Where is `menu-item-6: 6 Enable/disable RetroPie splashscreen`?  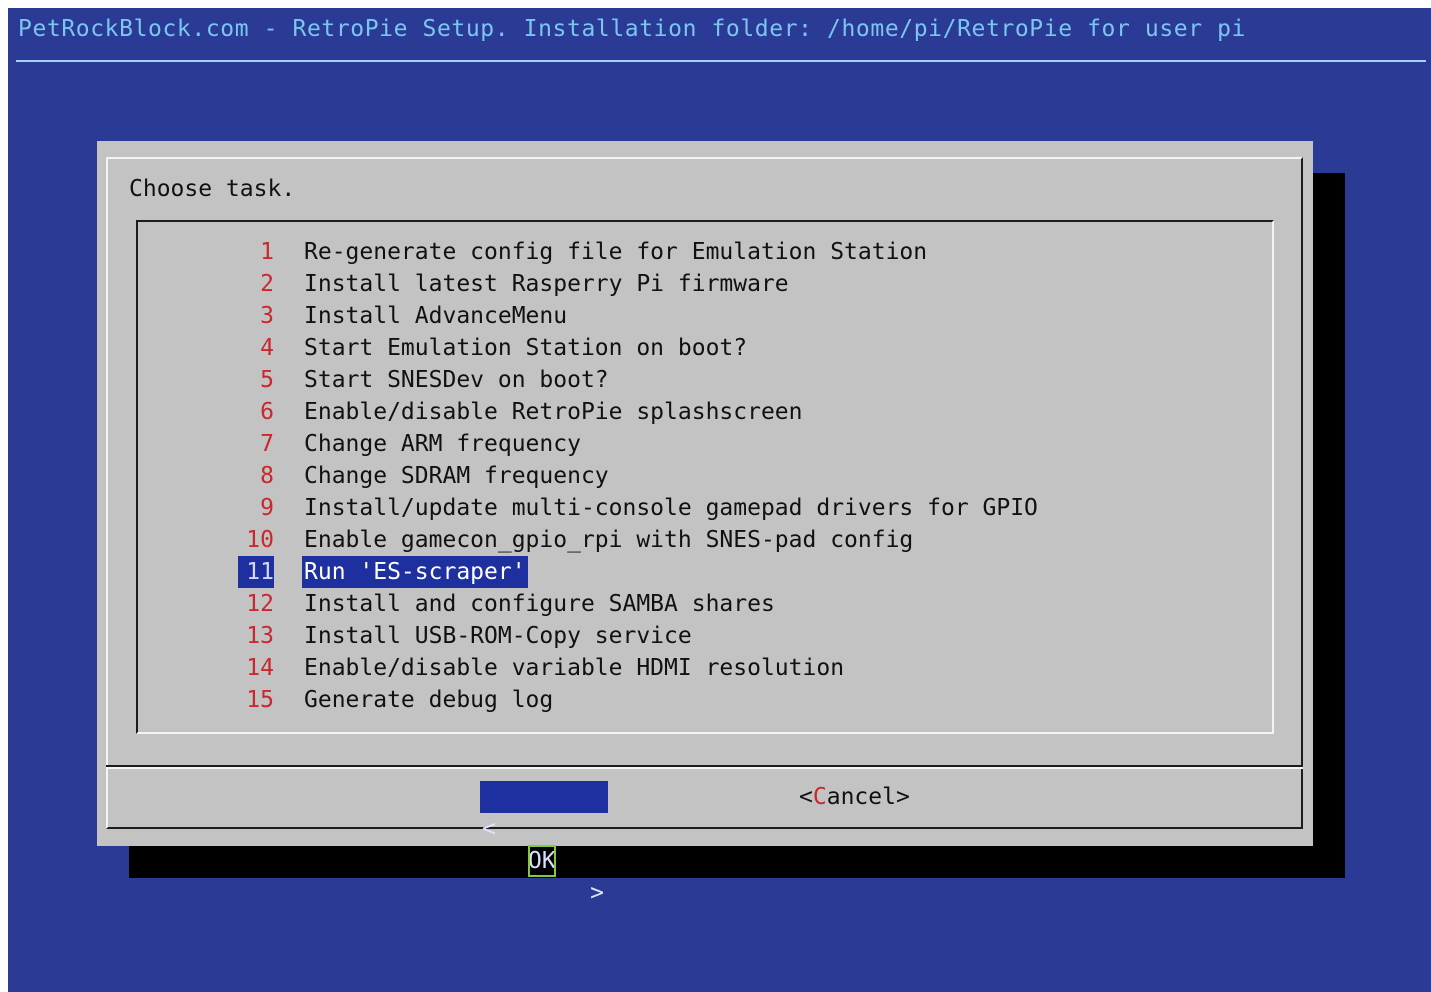 menu-item-6: 6 Enable/disable RetroPie splashscreen is located at coordinates (705, 412).